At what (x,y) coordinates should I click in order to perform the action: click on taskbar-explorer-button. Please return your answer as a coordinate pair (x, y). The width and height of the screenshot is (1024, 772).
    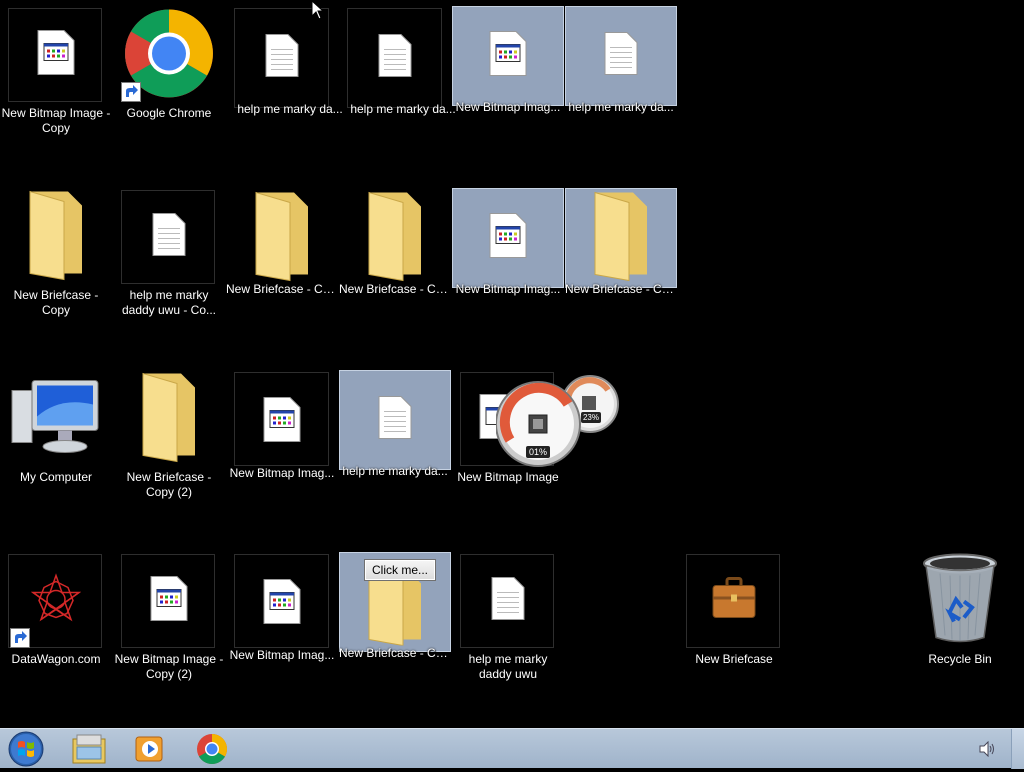
    Looking at the image, I should click on (89, 749).